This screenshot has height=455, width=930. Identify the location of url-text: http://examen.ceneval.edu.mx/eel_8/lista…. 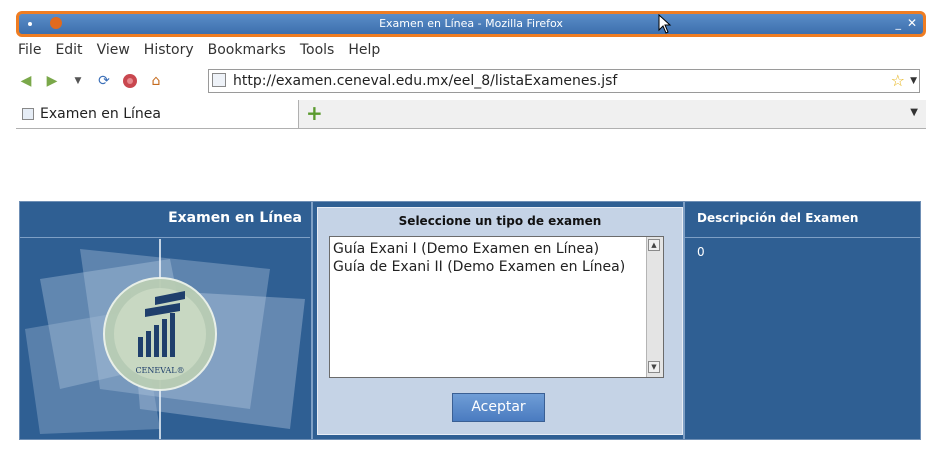
(425, 81).